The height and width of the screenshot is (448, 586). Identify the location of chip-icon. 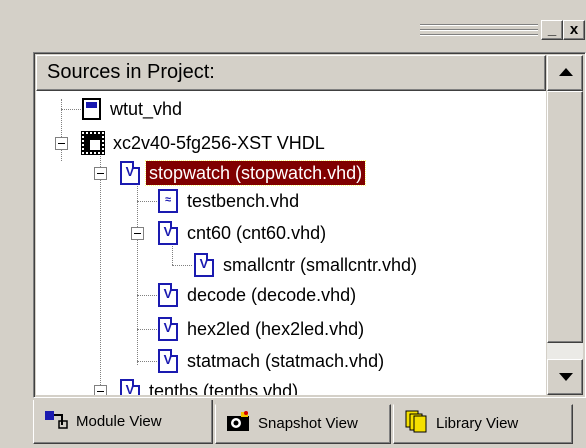
(93, 143).